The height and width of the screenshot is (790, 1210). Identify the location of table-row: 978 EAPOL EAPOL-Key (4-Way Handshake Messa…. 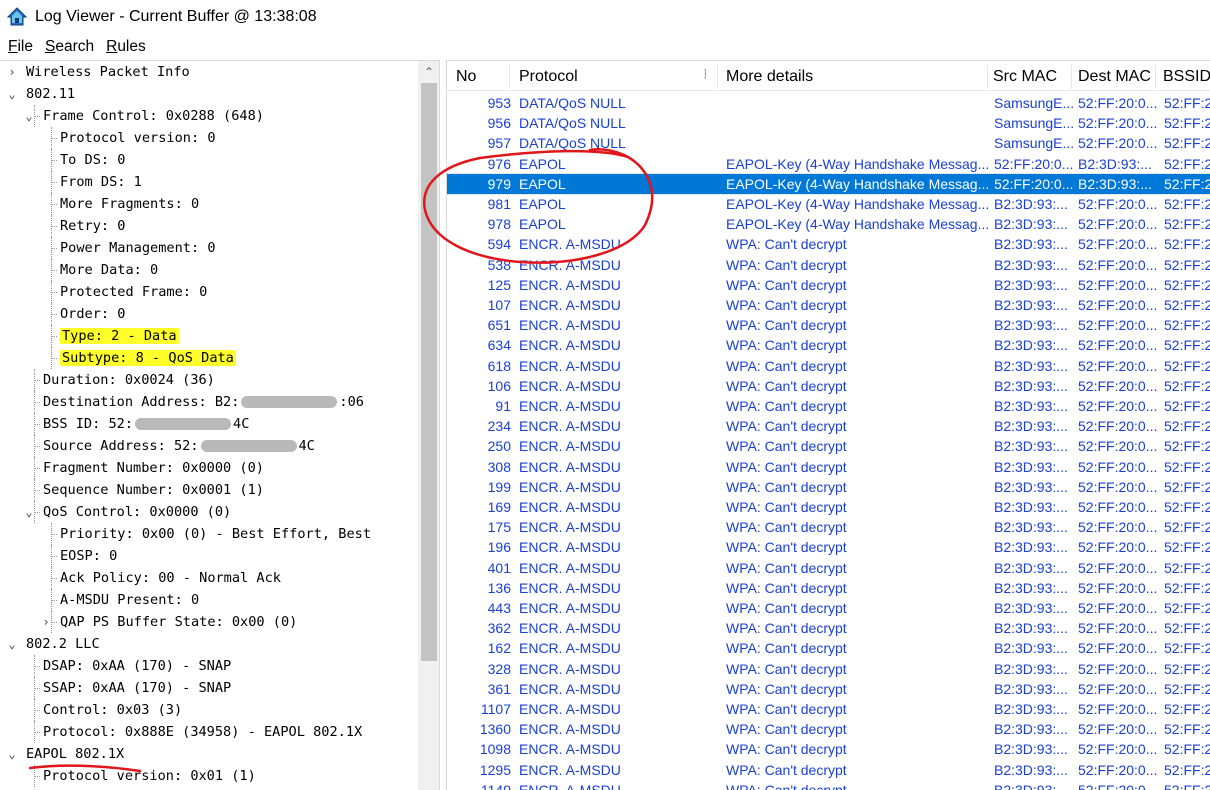
(828, 224).